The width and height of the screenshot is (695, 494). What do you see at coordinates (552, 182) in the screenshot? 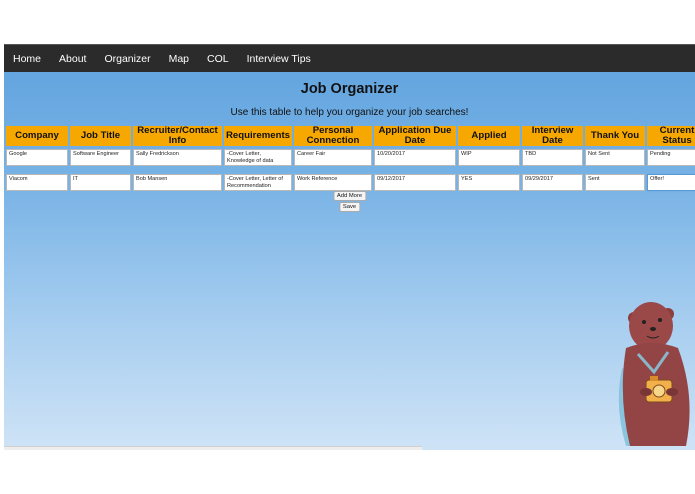
I see `cell-interview-date: 09/29/2017` at bounding box center [552, 182].